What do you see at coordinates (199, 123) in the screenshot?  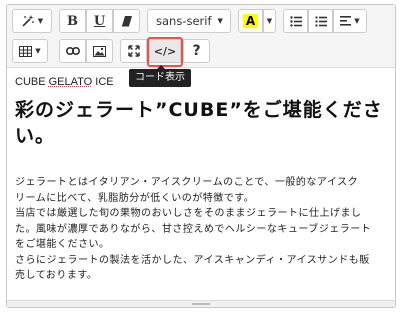 I see `main-heading: 彩のジェラート”CUBE”をご堪能ください。` at bounding box center [199, 123].